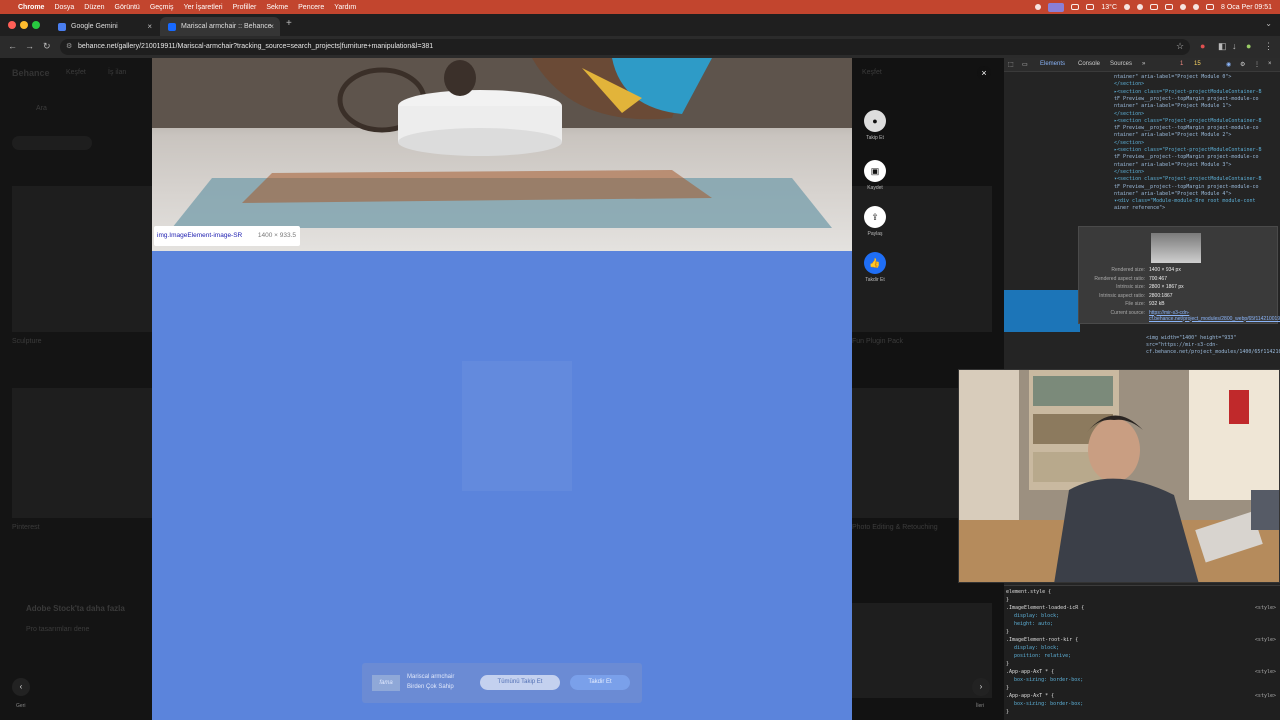 Image resolution: width=1280 pixels, height=720 pixels. I want to click on back-icon: ←, so click(12, 46).